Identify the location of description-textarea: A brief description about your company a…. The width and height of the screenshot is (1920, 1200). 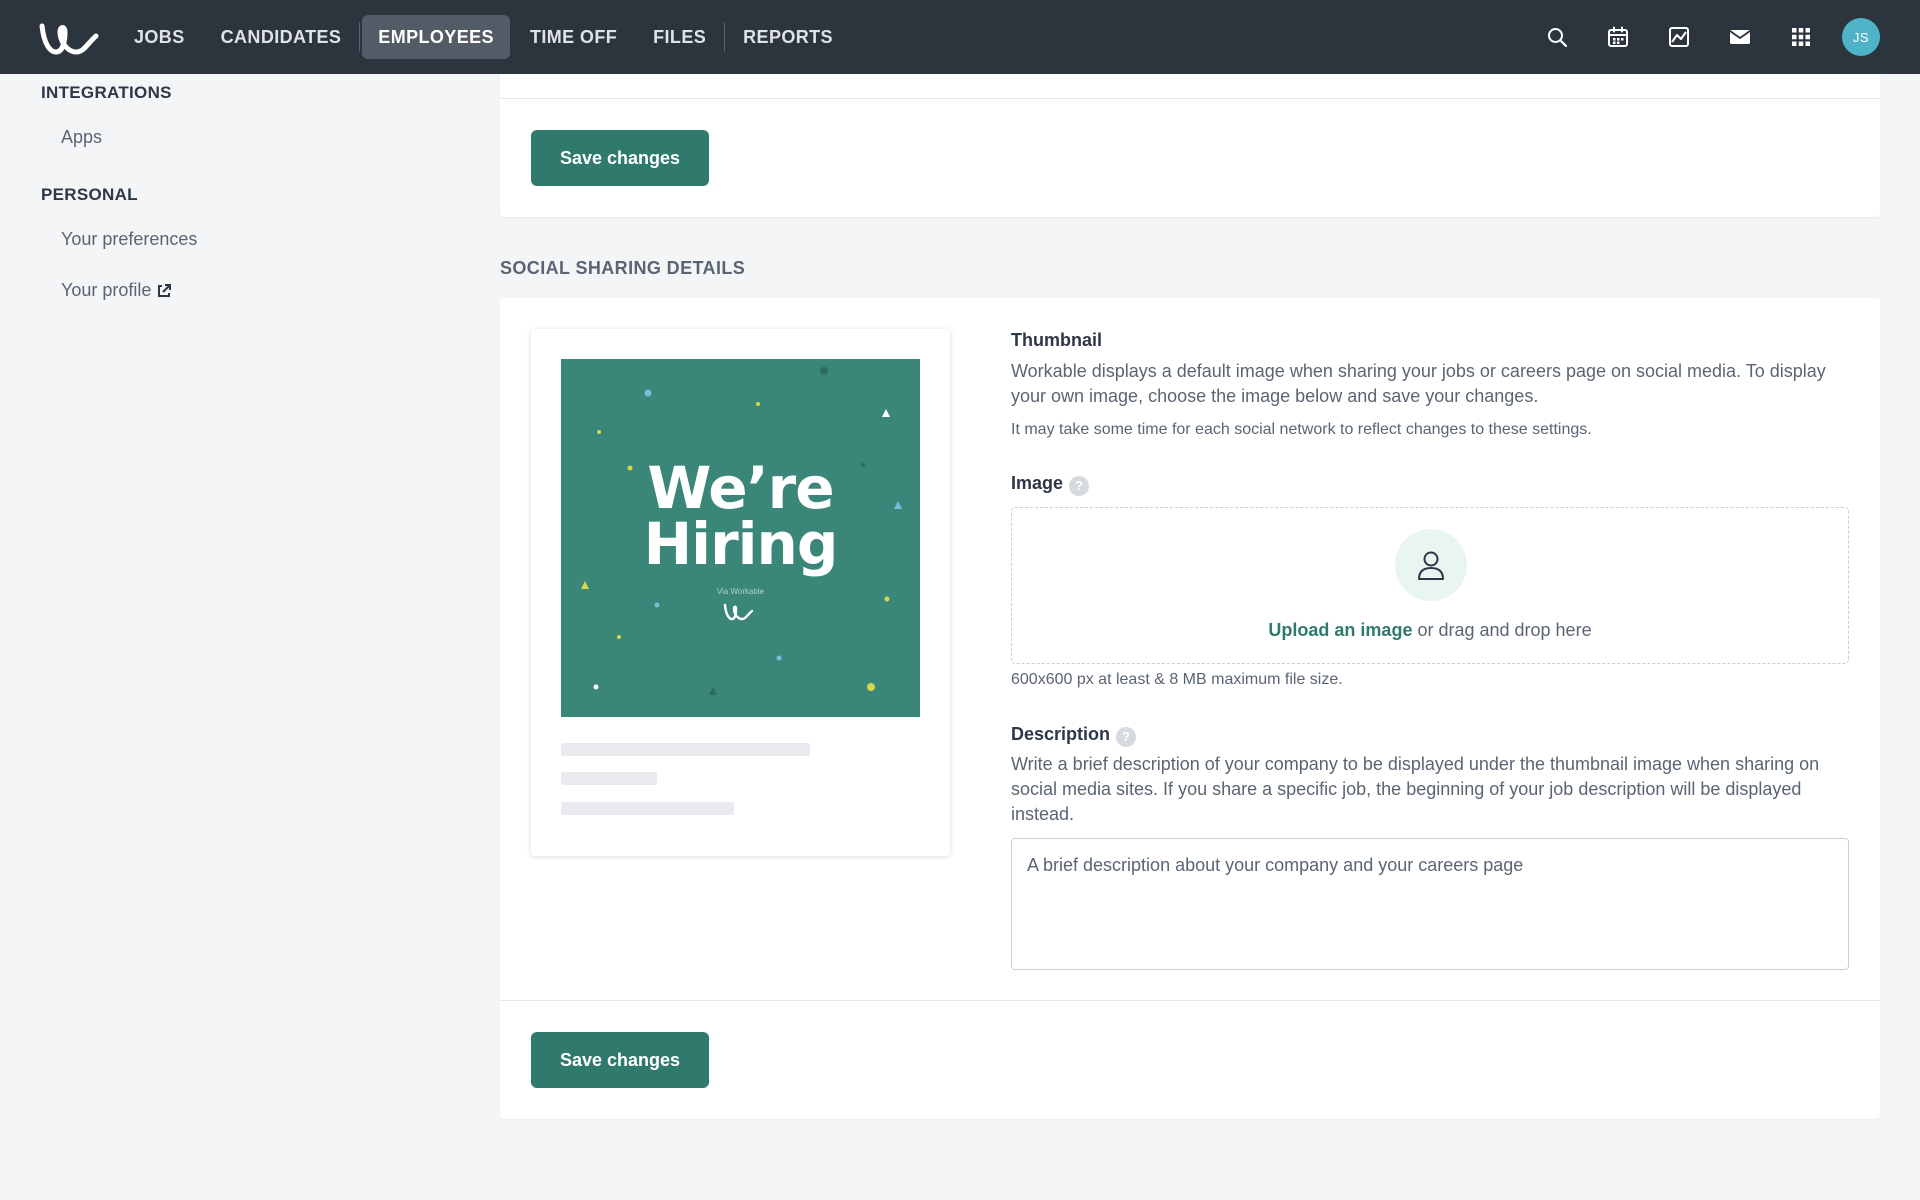
(1430, 904).